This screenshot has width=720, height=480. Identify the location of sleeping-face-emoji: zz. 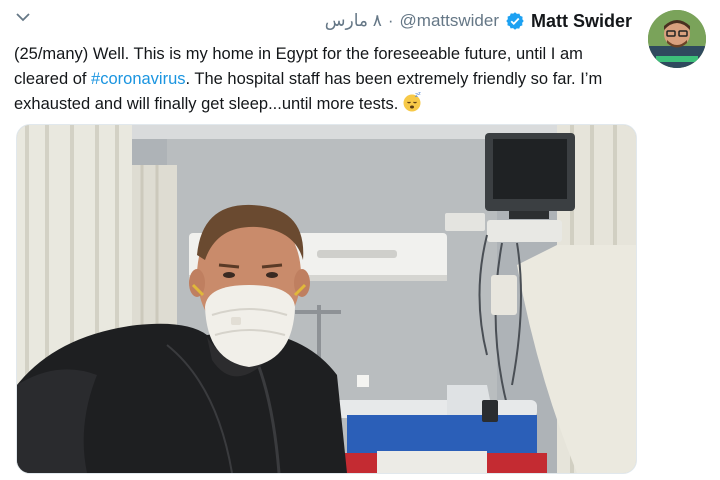
(412, 101).